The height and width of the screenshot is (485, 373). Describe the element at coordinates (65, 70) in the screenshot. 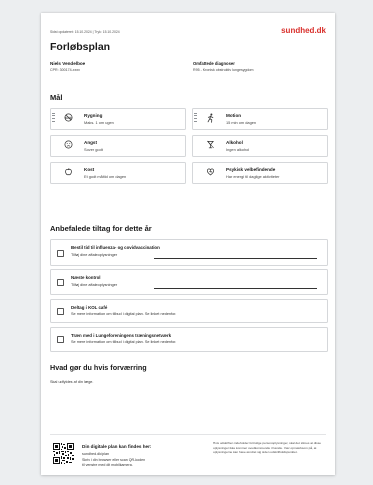

I see `patient-cpr: CPR: 300174-xxxx` at that location.